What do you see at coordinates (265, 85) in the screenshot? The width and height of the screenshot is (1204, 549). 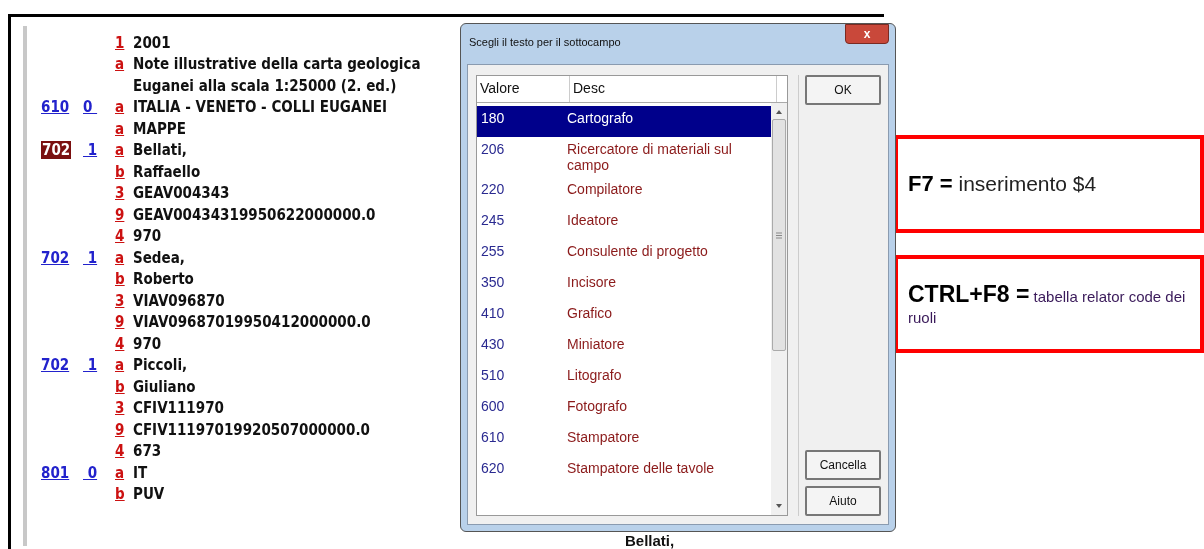 I see `field-text: Euganei alla scala 1:25000 (2. ed.)` at bounding box center [265, 85].